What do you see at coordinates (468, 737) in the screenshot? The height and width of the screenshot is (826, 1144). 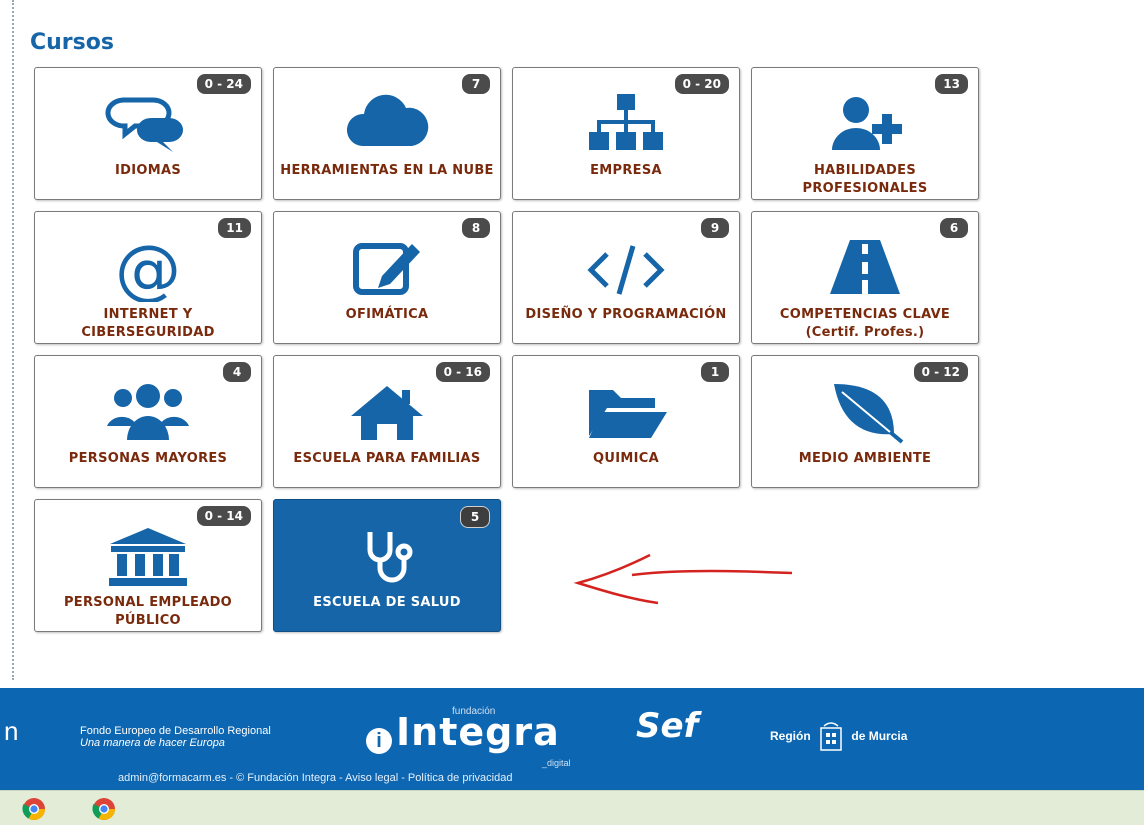 I see `integra-logo: fundación i Integra _digital` at bounding box center [468, 737].